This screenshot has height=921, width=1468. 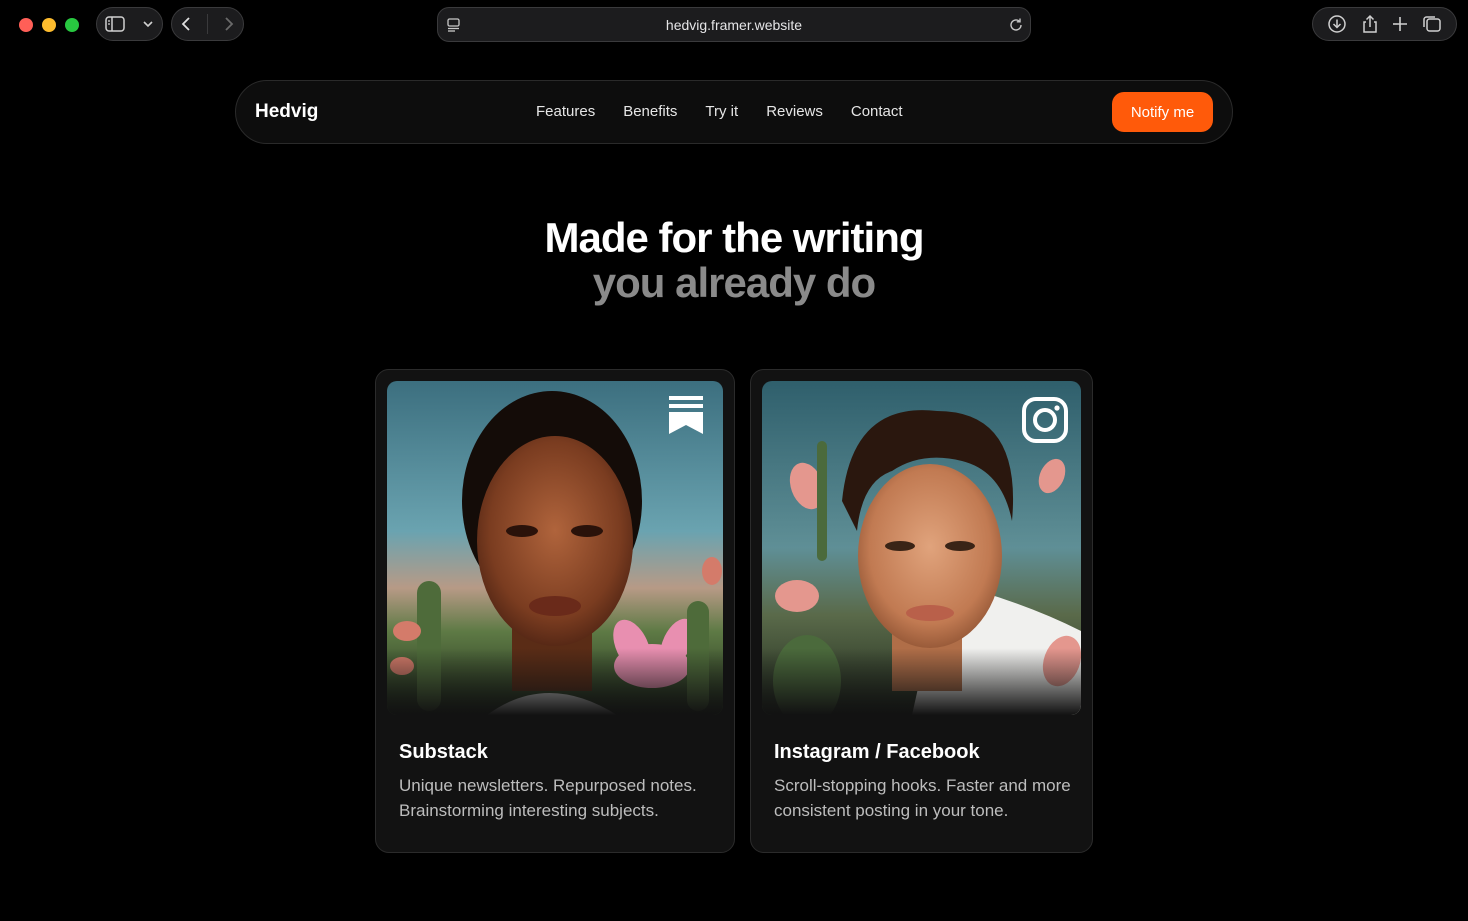 What do you see at coordinates (1432, 24) in the screenshot?
I see `tab-overview-icon` at bounding box center [1432, 24].